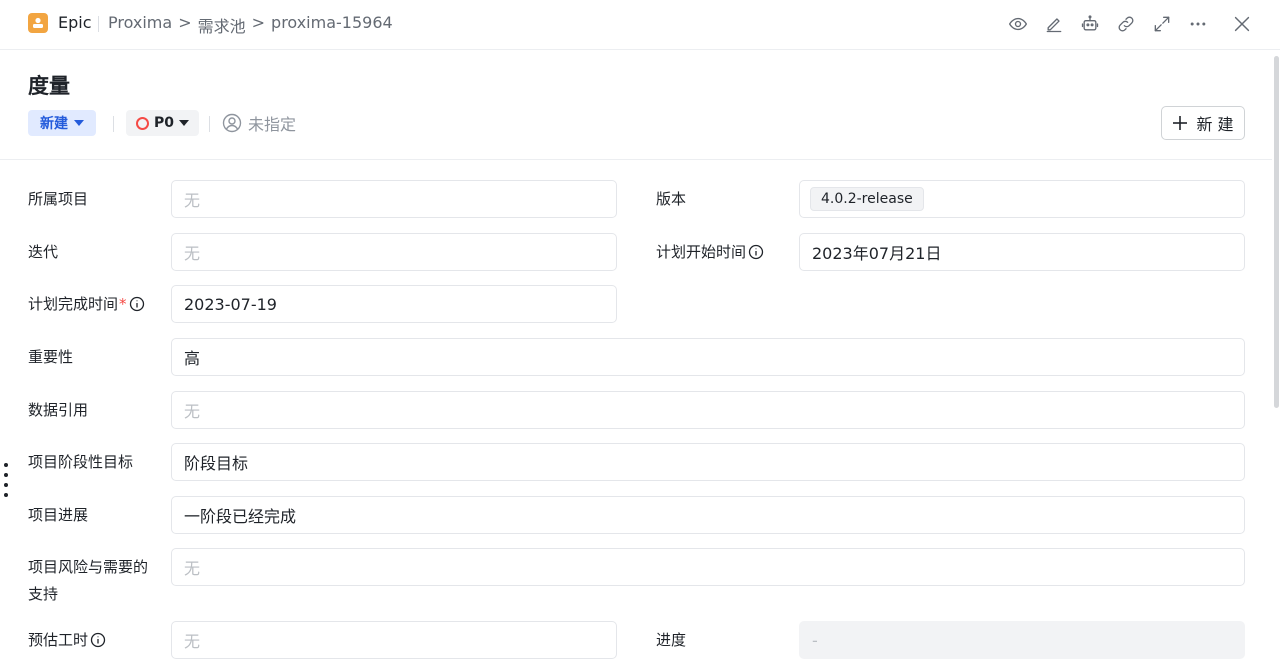 The width and height of the screenshot is (1280, 671). I want to click on importance-field: 高, so click(708, 357).